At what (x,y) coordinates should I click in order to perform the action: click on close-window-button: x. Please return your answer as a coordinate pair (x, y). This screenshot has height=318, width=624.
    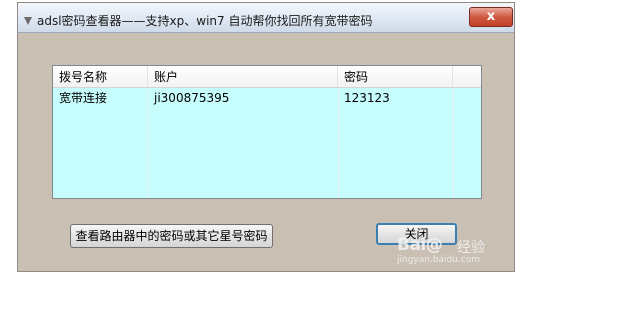
    Looking at the image, I should click on (491, 17).